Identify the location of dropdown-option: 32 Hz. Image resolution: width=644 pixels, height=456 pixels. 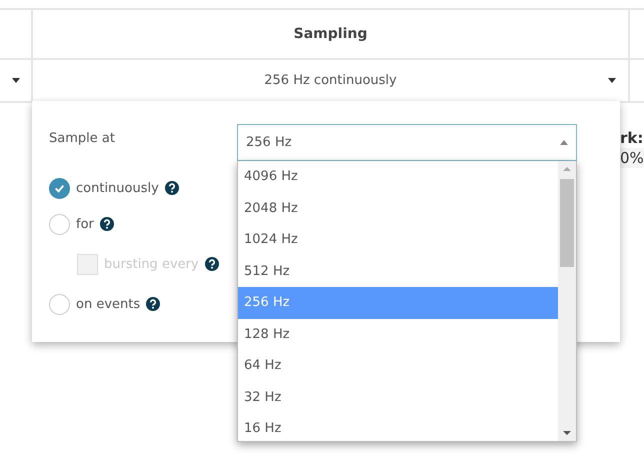
(398, 397).